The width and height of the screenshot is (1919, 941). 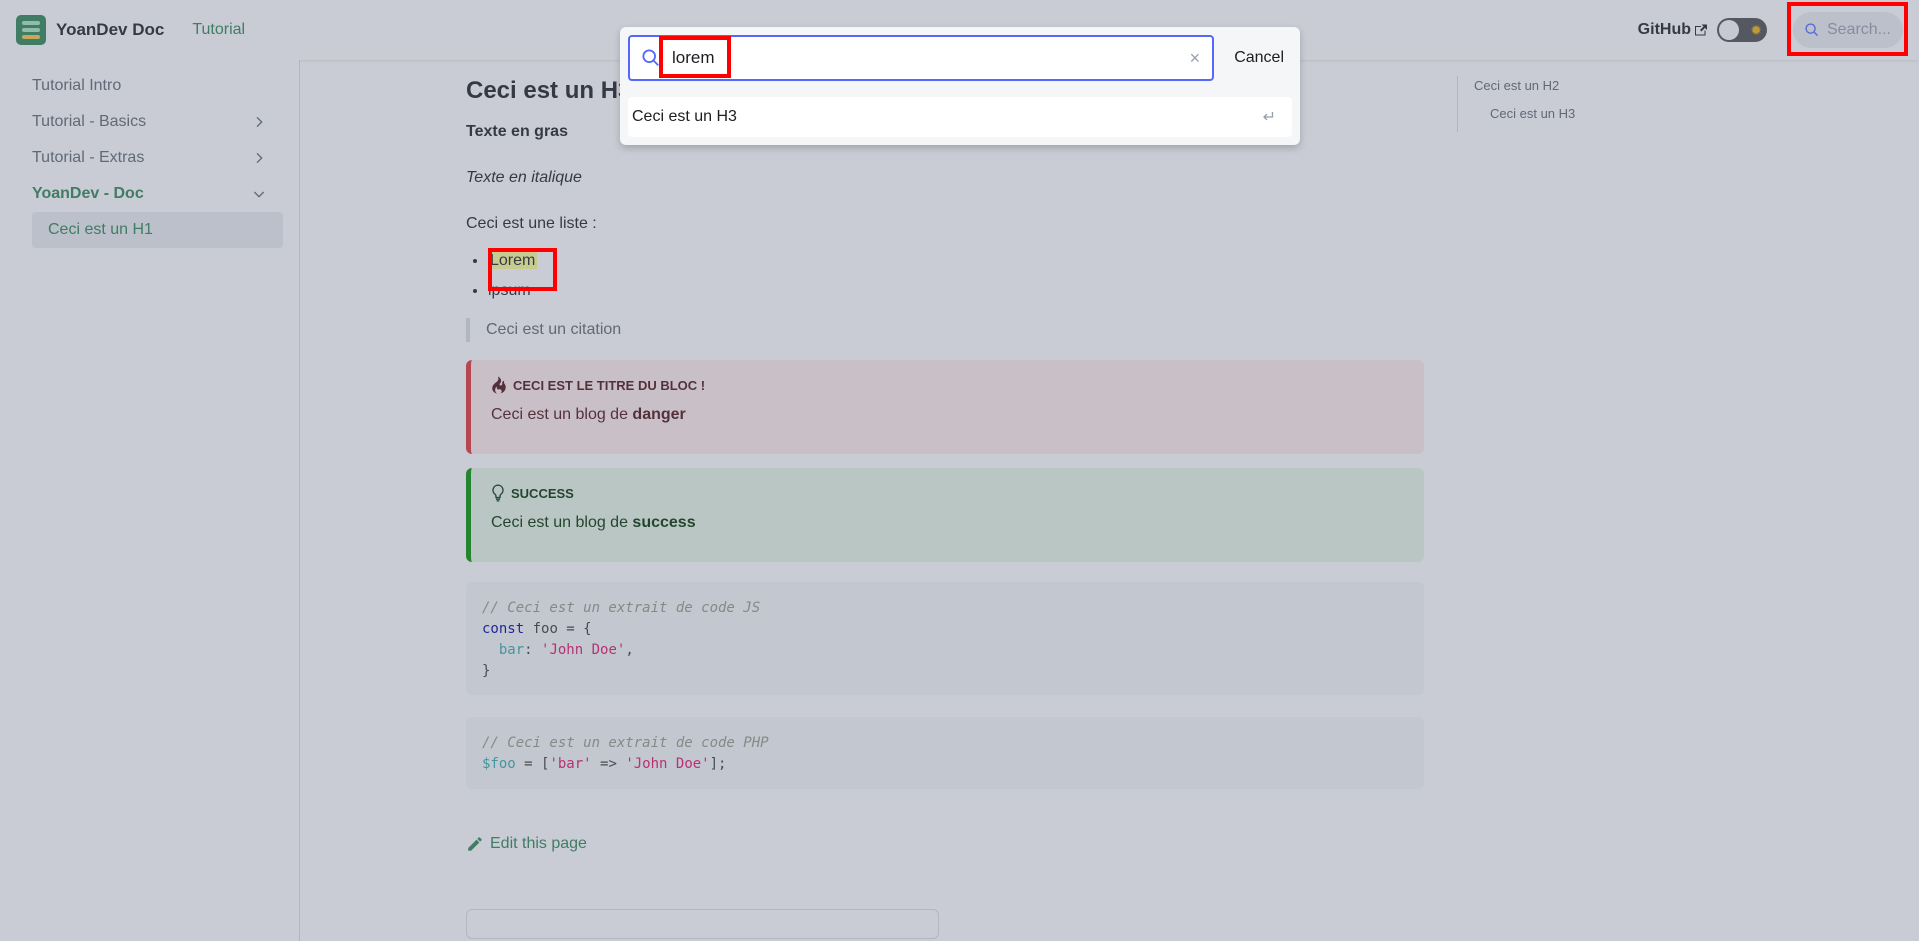 What do you see at coordinates (1269, 117) in the screenshot?
I see `enter-icon: ↵` at bounding box center [1269, 117].